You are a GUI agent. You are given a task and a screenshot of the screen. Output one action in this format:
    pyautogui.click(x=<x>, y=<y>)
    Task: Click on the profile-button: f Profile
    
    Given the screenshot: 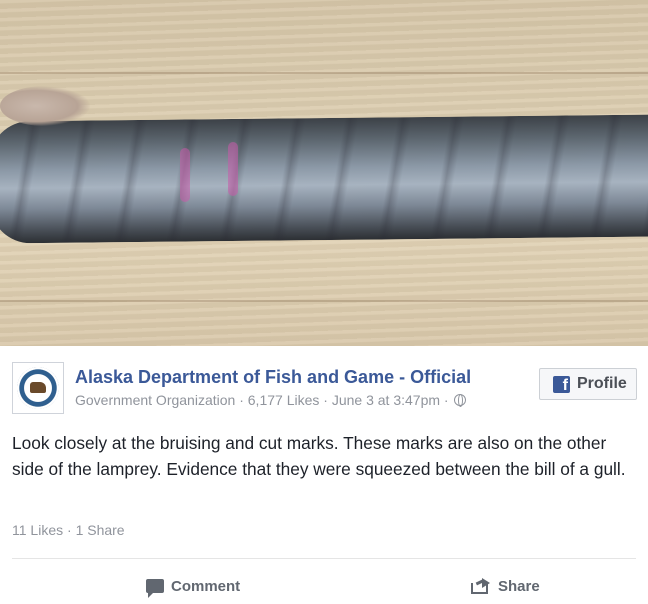 What is the action you would take?
    pyautogui.click(x=588, y=384)
    